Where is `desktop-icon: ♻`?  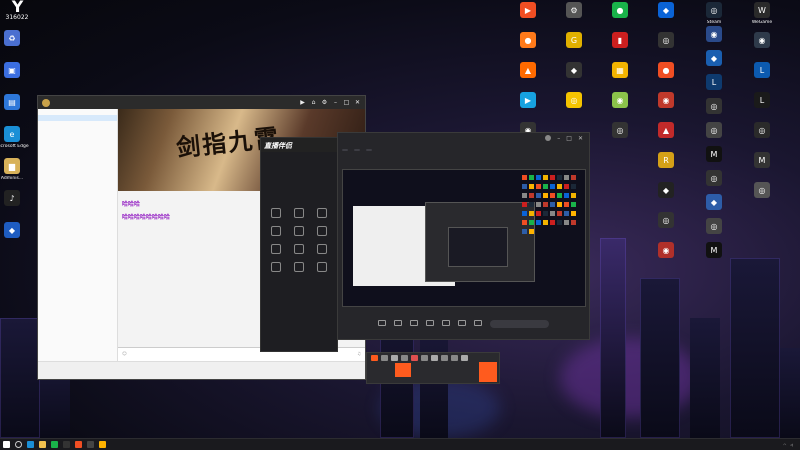
desktop-icon: ♻ is located at coordinates (17, 44).